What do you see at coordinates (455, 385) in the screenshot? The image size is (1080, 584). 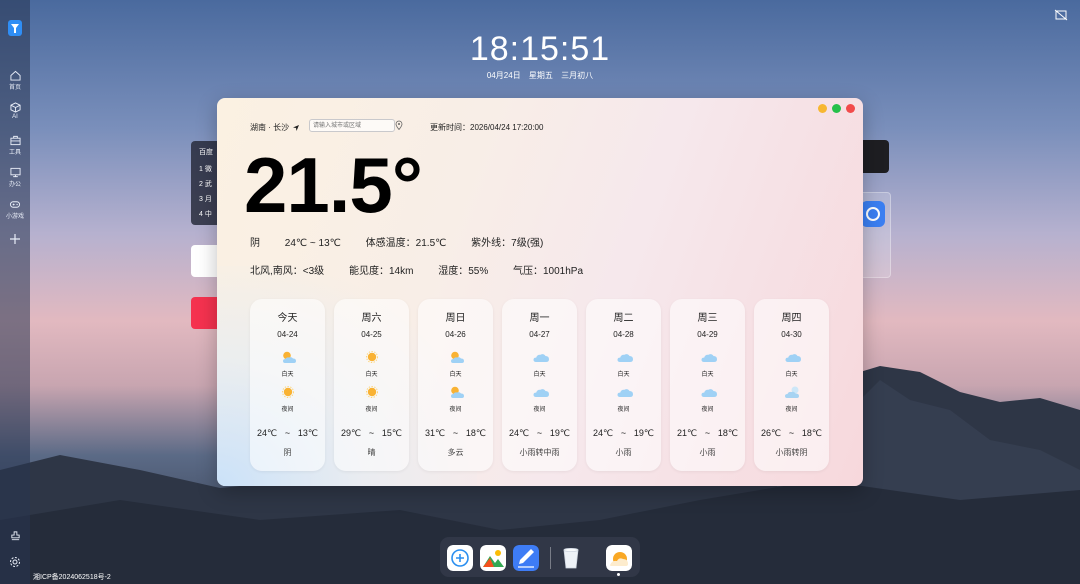 I see `forecast-day-card: 周日 04-26 白天 夜间 31℃ ~18℃ 多云` at bounding box center [455, 385].